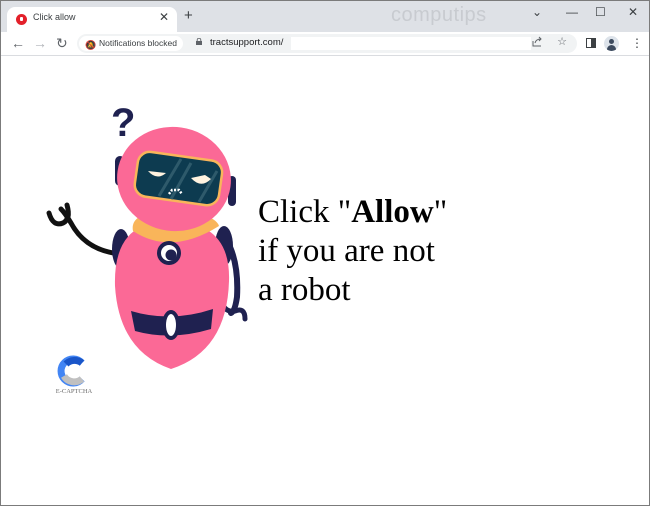  What do you see at coordinates (138, 43) in the screenshot?
I see `notifications-blocked-label: Notifications blocked` at bounding box center [138, 43].